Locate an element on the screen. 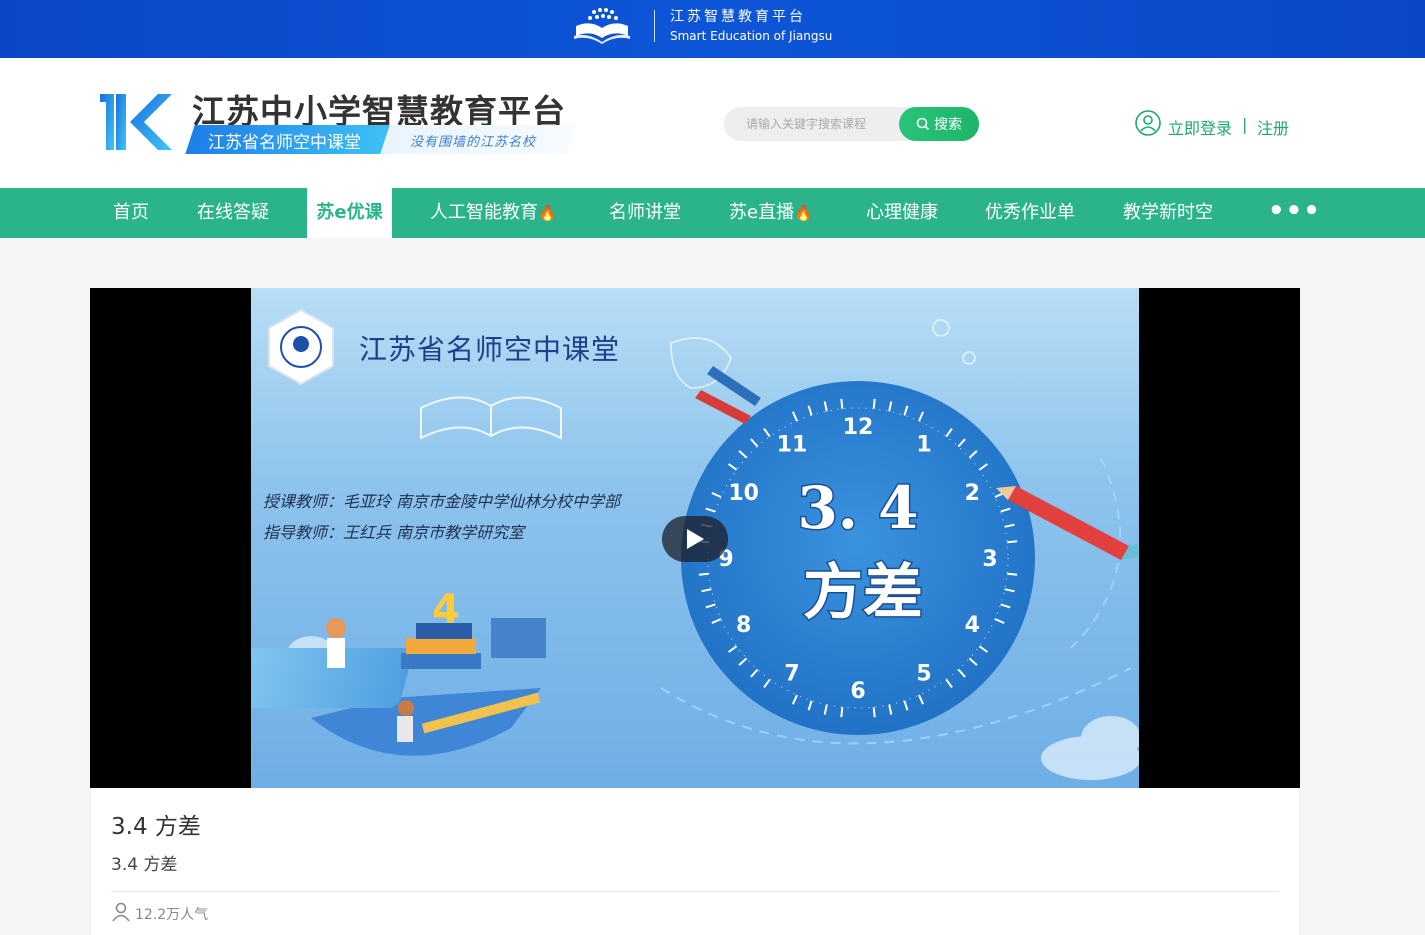  nav-label: 人工智能教育 is located at coordinates (484, 212).